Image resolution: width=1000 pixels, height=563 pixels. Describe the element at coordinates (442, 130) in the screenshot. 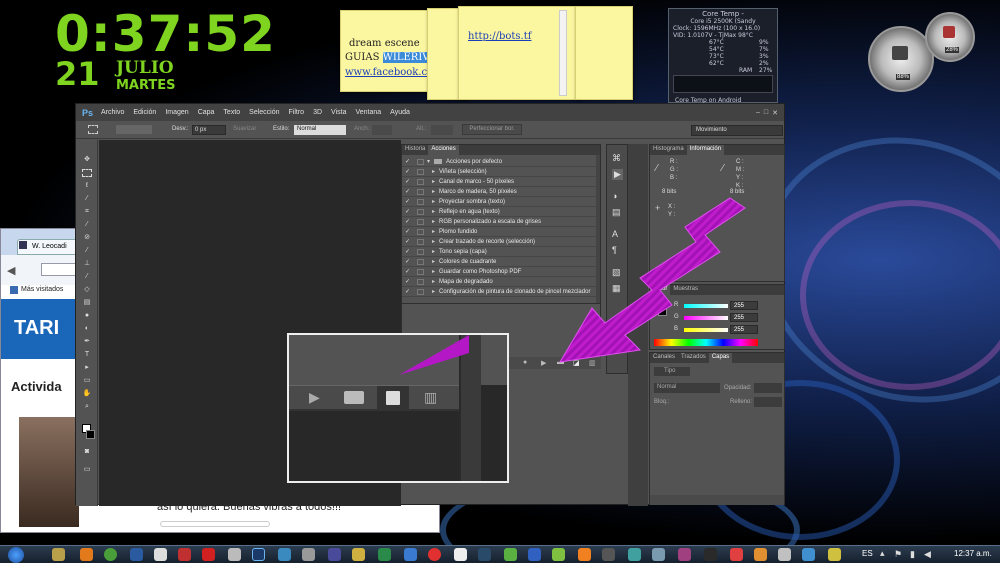

I see `height-input` at that location.